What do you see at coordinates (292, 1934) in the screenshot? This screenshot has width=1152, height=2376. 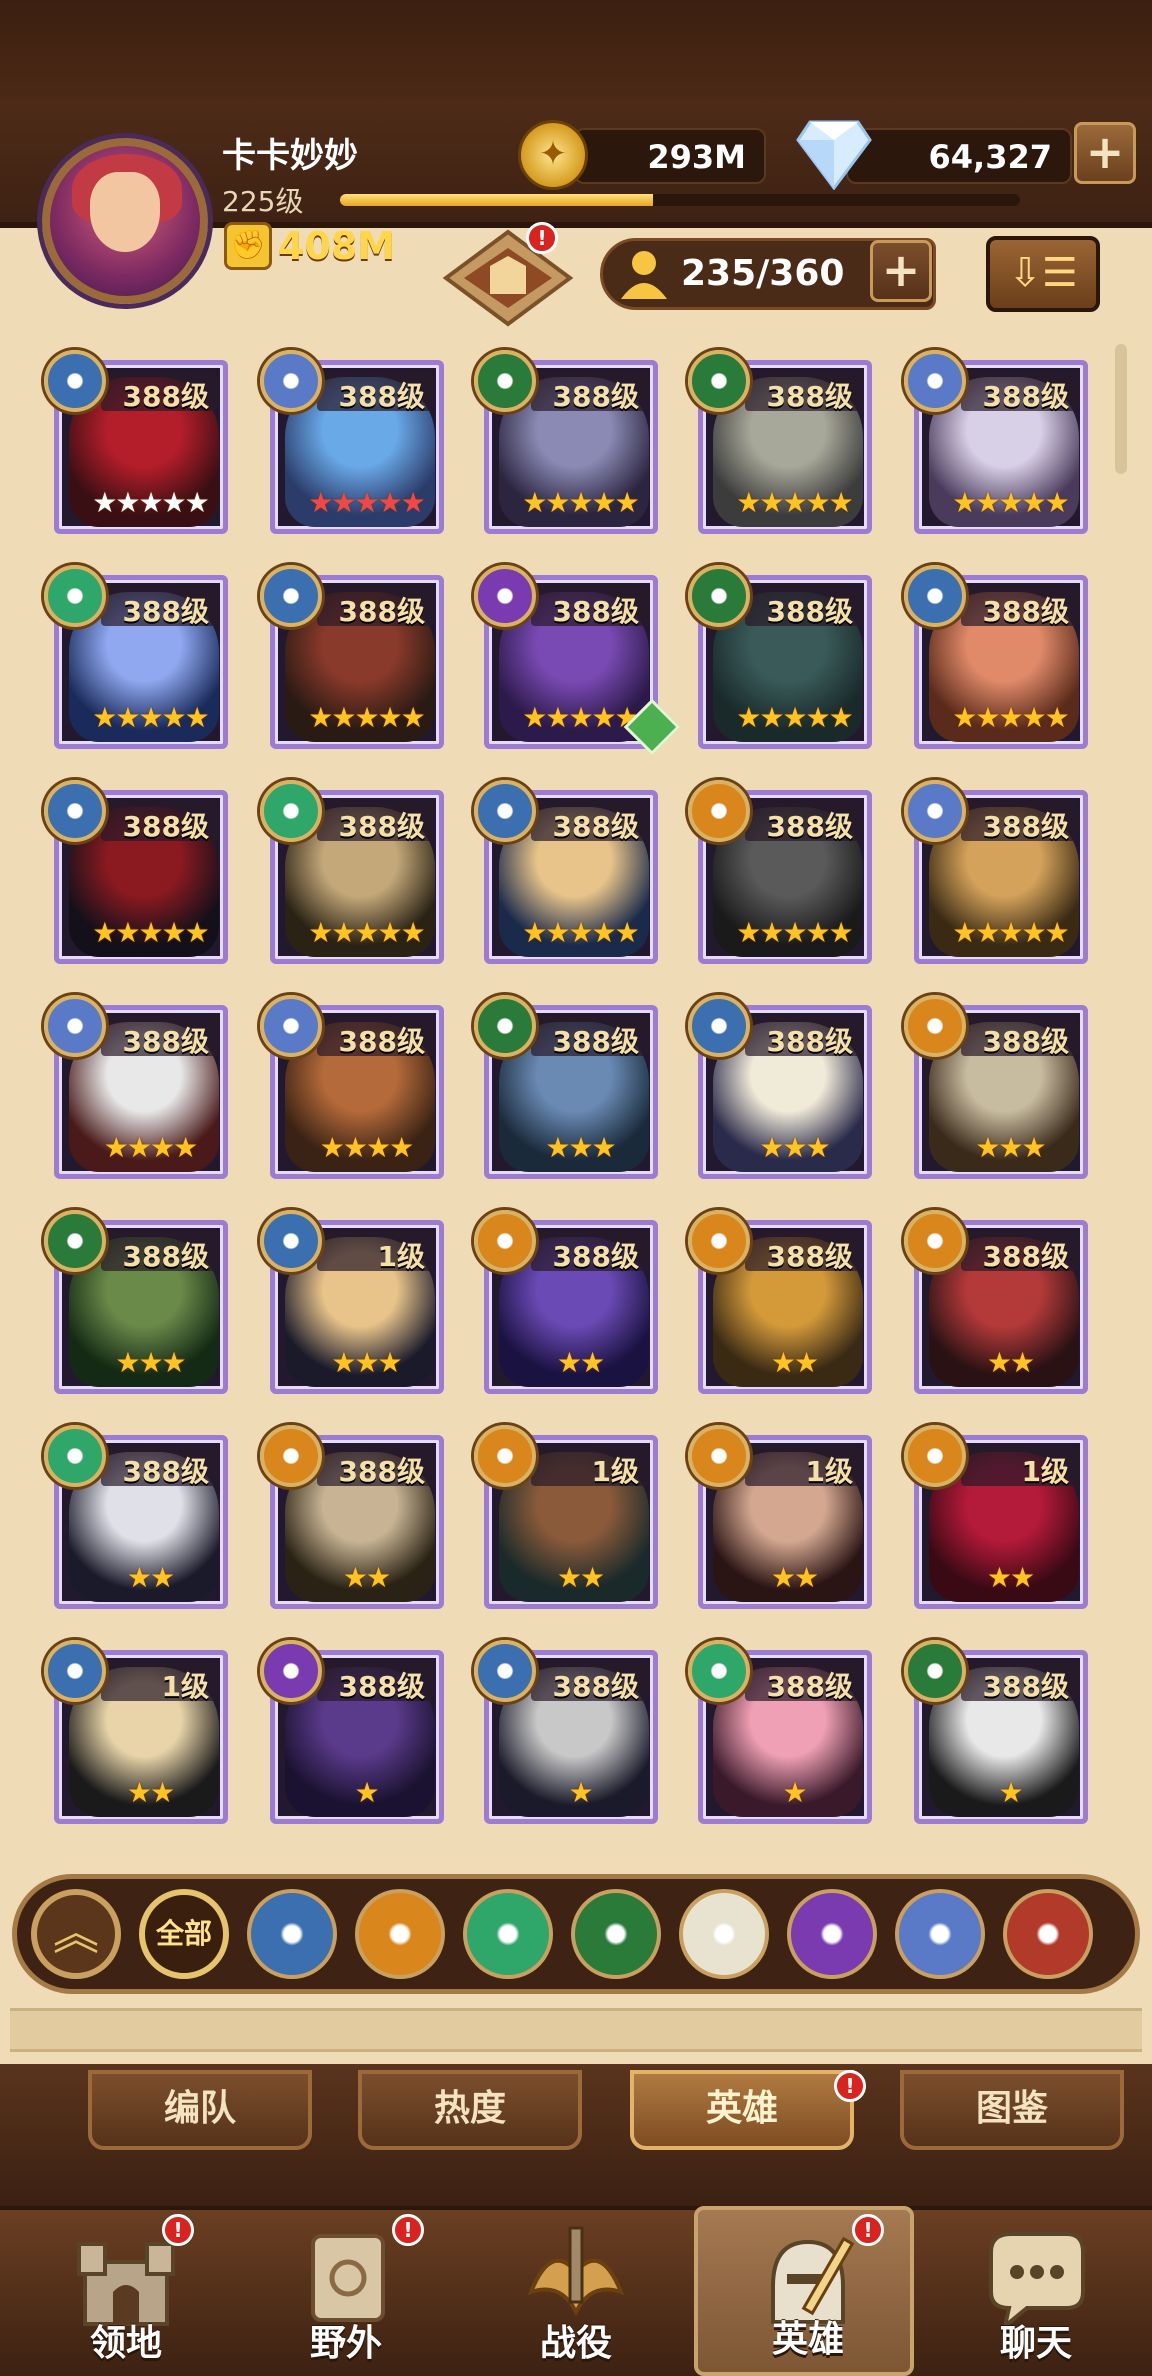 I see `filter-lightbearer-icon` at bounding box center [292, 1934].